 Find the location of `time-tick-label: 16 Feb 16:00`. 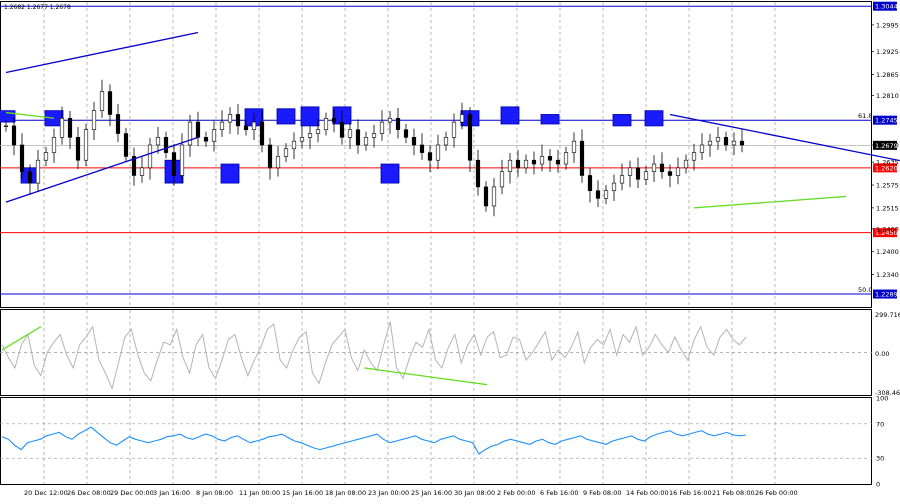

time-tick-label: 16 Feb 16:00 is located at coordinates (690, 493).